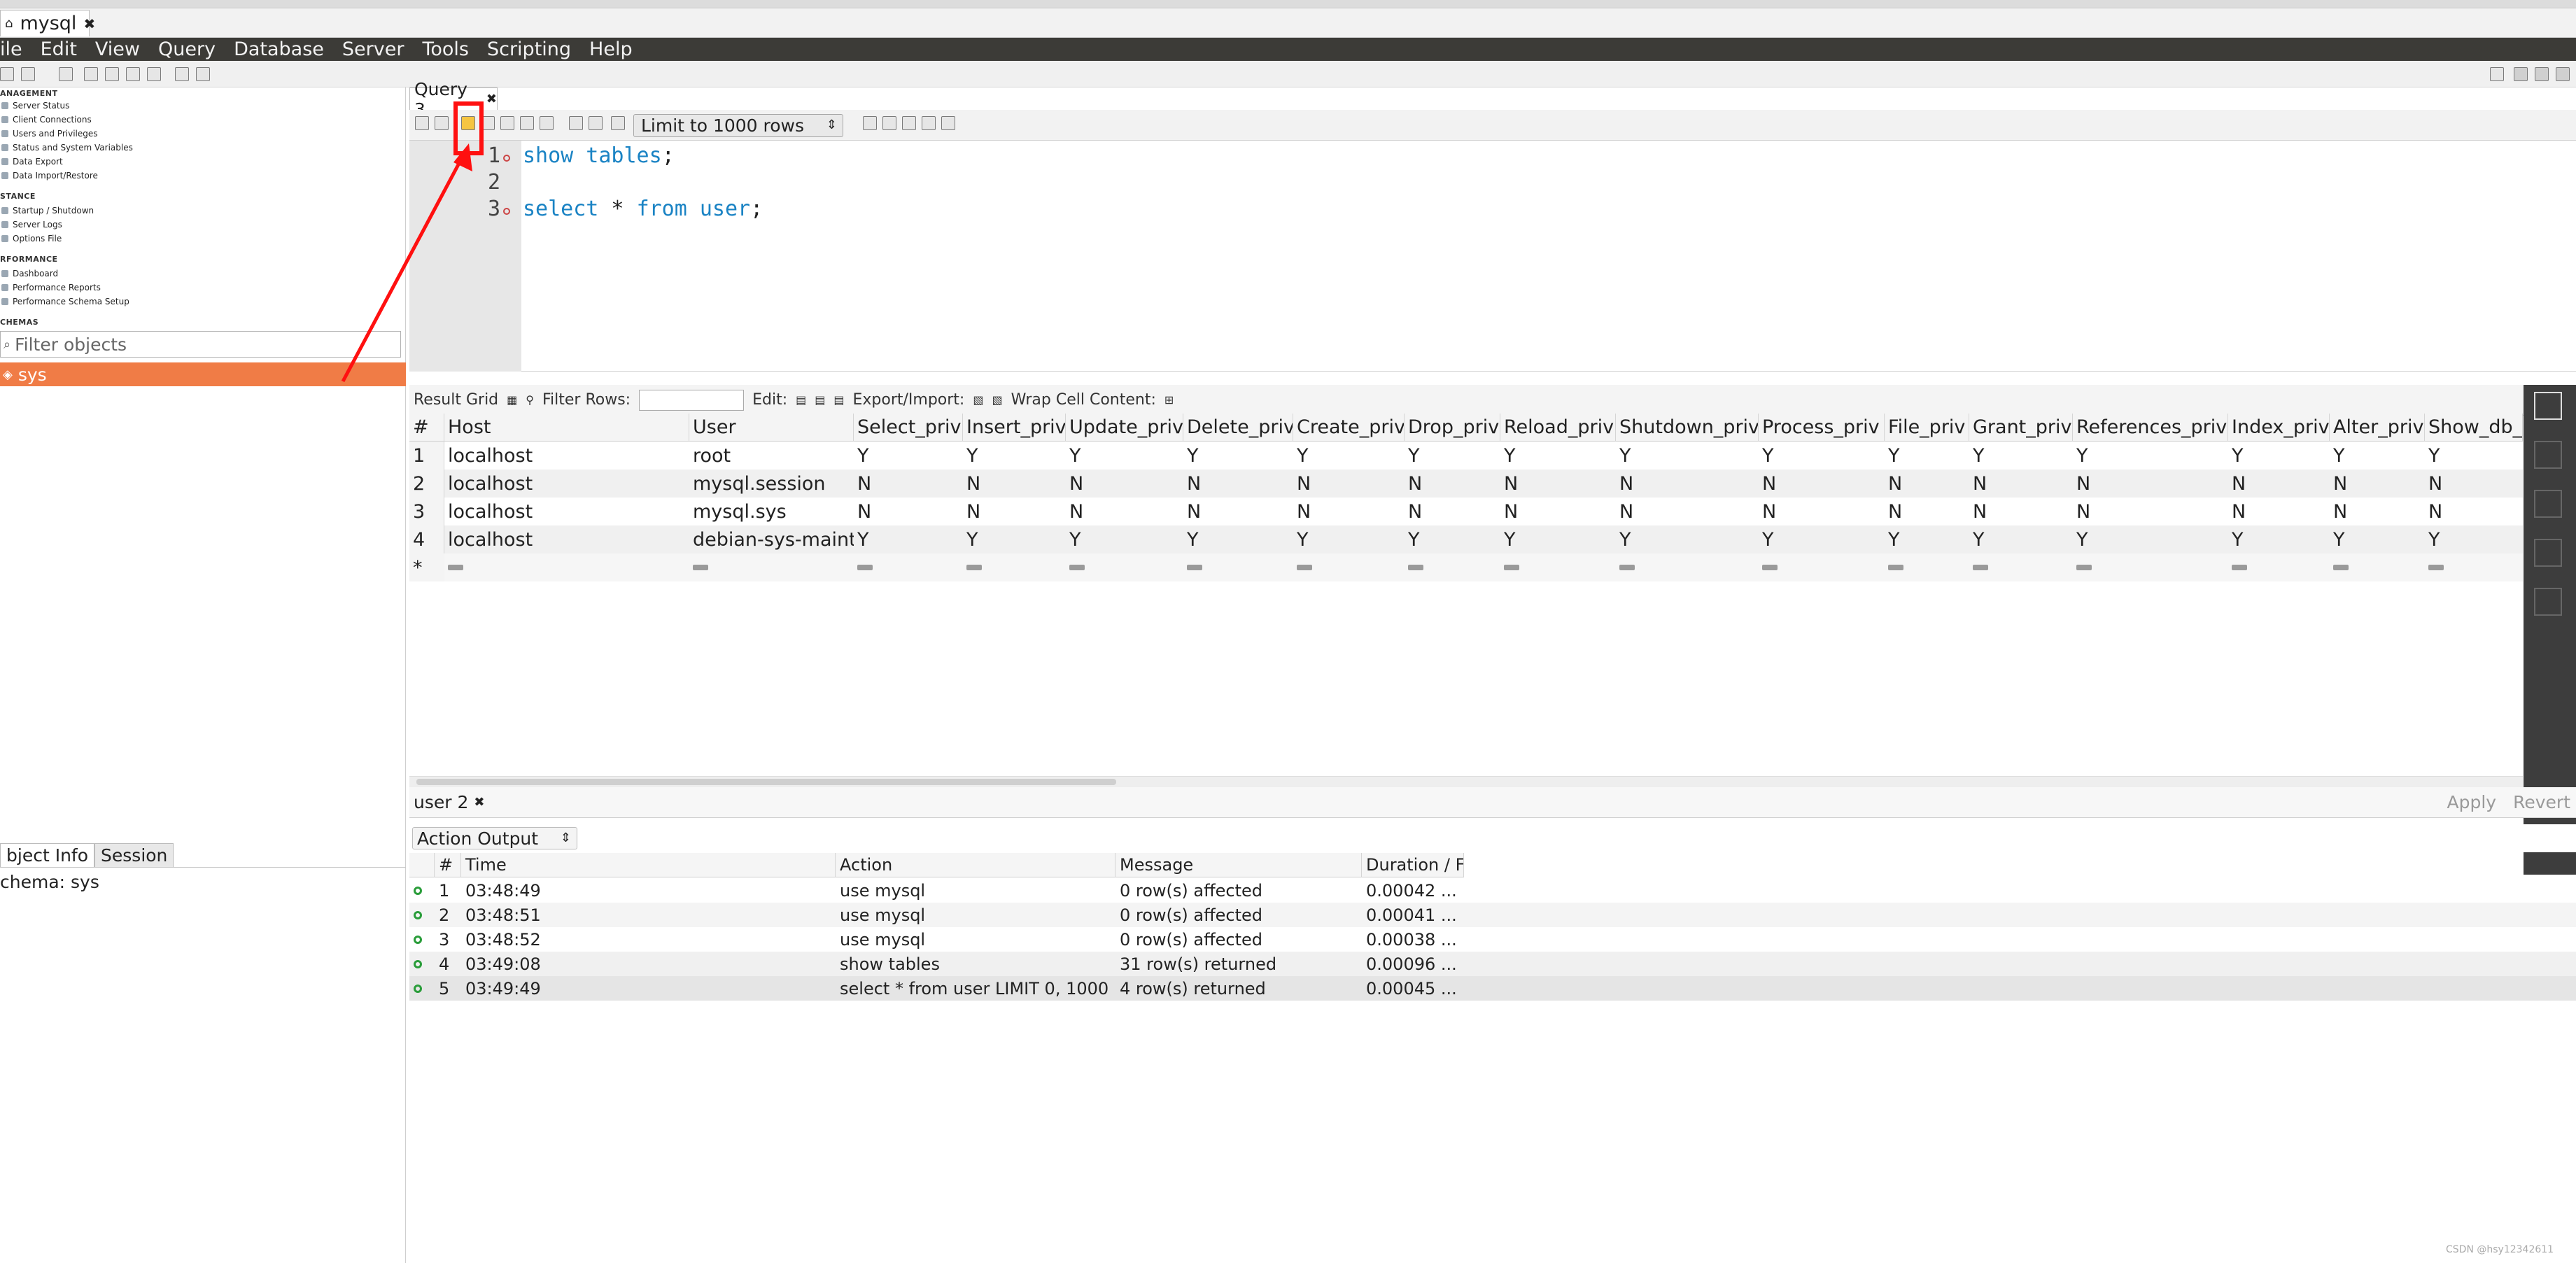  What do you see at coordinates (51, 287) in the screenshot?
I see `nav-performance-reports: Performance Reports` at bounding box center [51, 287].